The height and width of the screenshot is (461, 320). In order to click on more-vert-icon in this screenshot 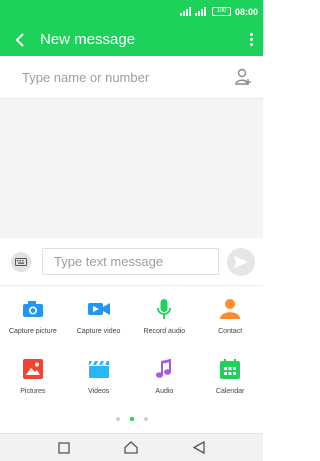, I will do `click(251, 34)`.